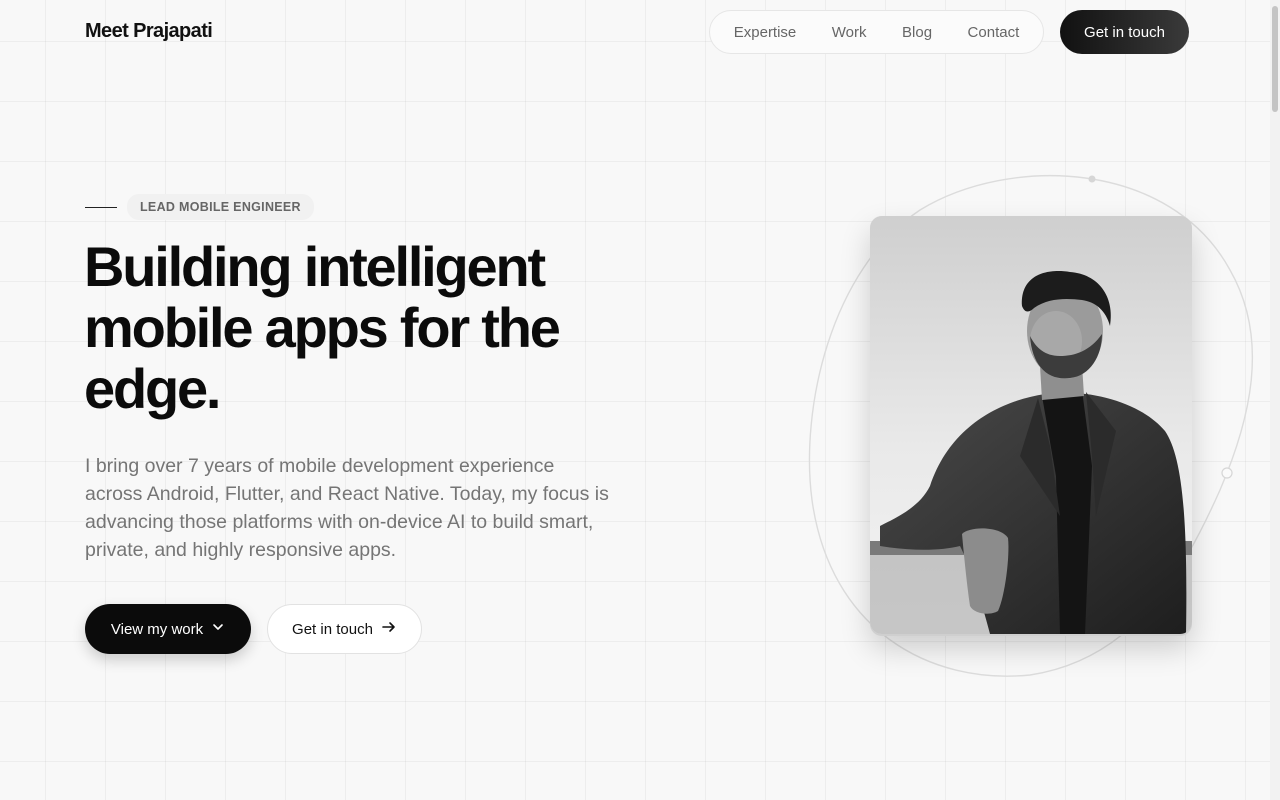 The width and height of the screenshot is (1280, 800). What do you see at coordinates (157, 629) in the screenshot?
I see `view-my-work-label: View my work` at bounding box center [157, 629].